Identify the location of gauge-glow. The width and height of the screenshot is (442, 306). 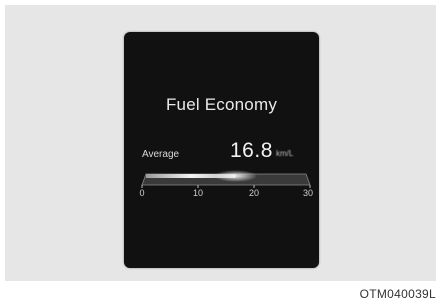
(235, 176).